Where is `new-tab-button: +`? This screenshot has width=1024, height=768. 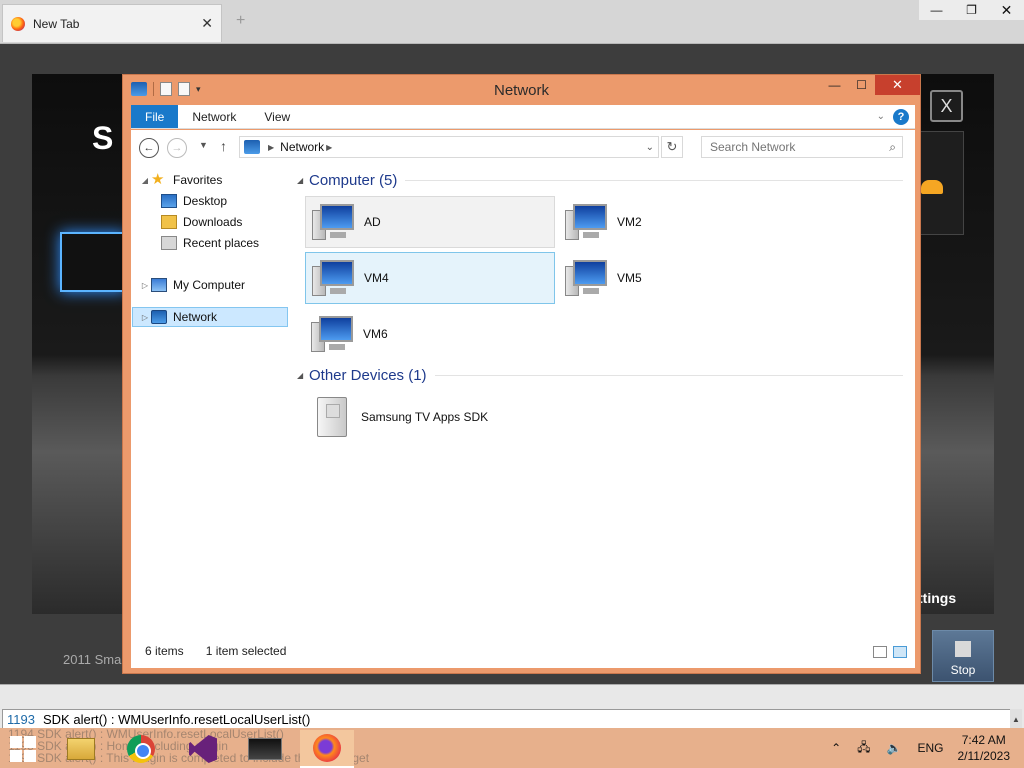 new-tab-button: + is located at coordinates (240, 21).